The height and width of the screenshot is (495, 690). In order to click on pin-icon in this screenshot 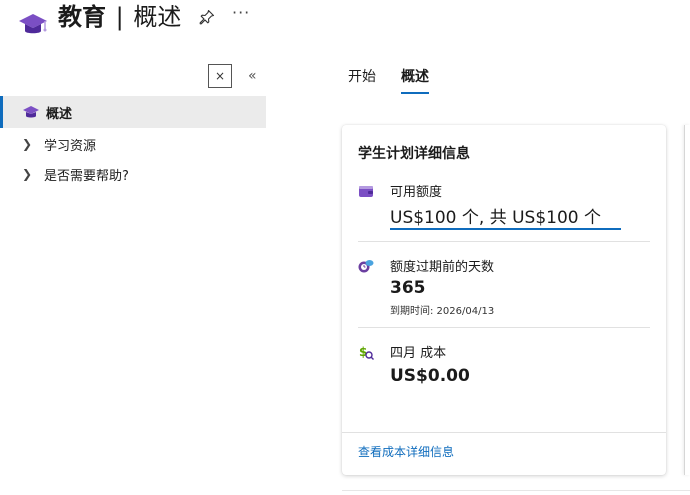, I will do `click(207, 17)`.